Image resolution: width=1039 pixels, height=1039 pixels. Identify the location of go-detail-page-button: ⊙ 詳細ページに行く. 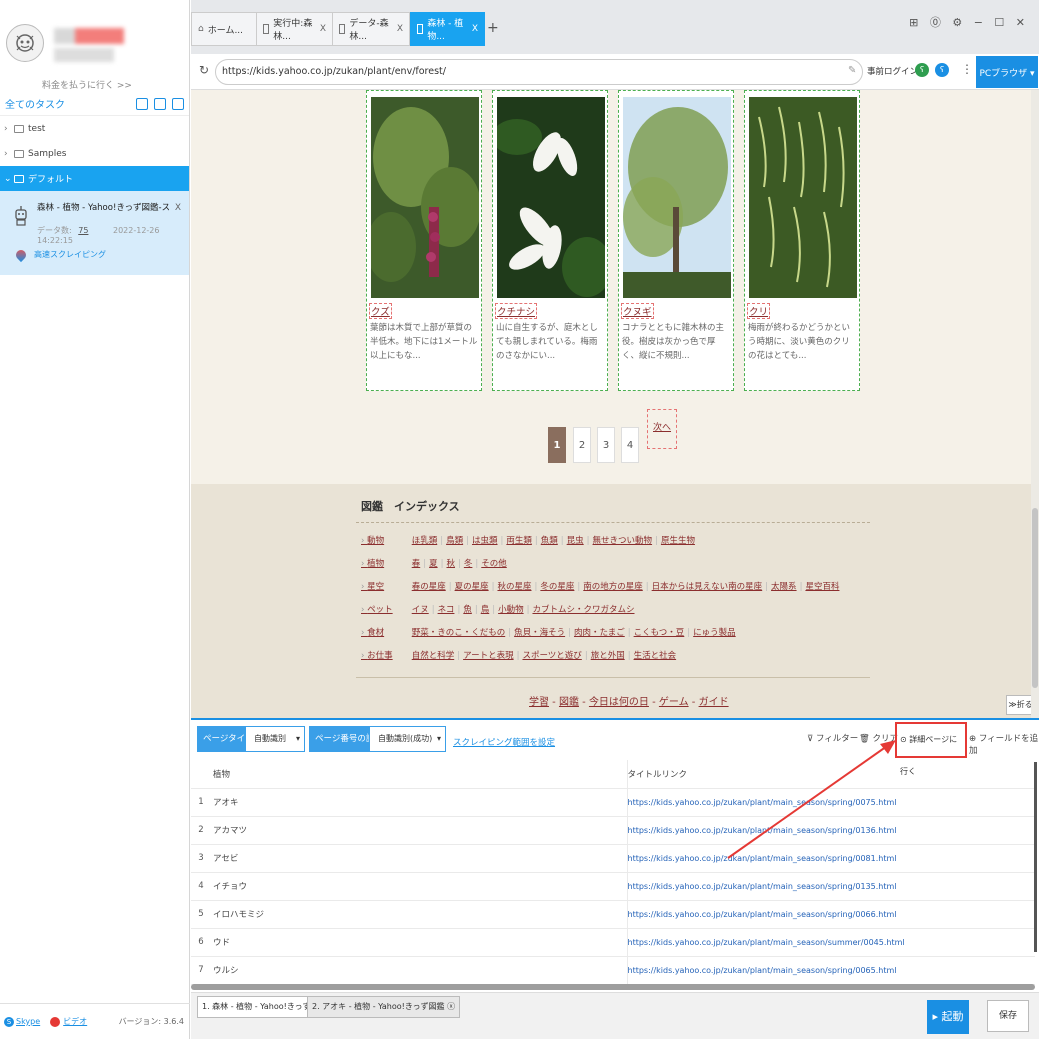
(931, 749).